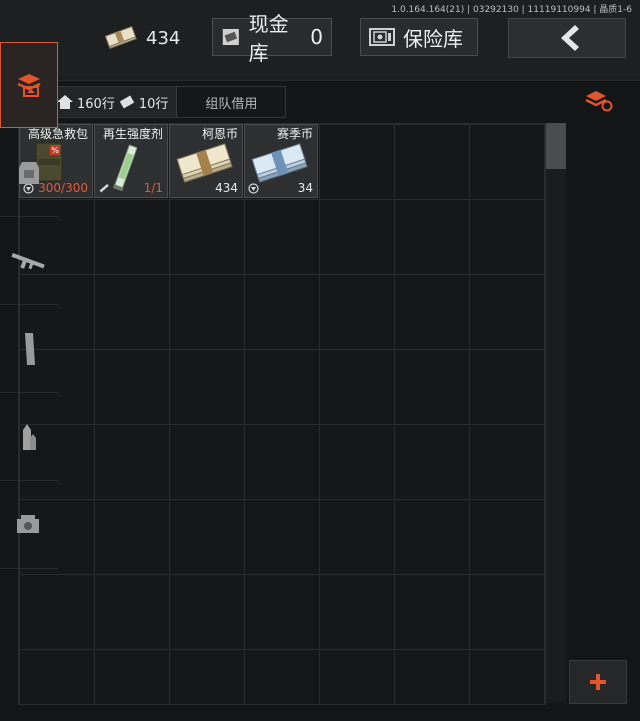 Image resolution: width=640 pixels, height=721 pixels. I want to click on stack-refresh-icon, so click(599, 101).